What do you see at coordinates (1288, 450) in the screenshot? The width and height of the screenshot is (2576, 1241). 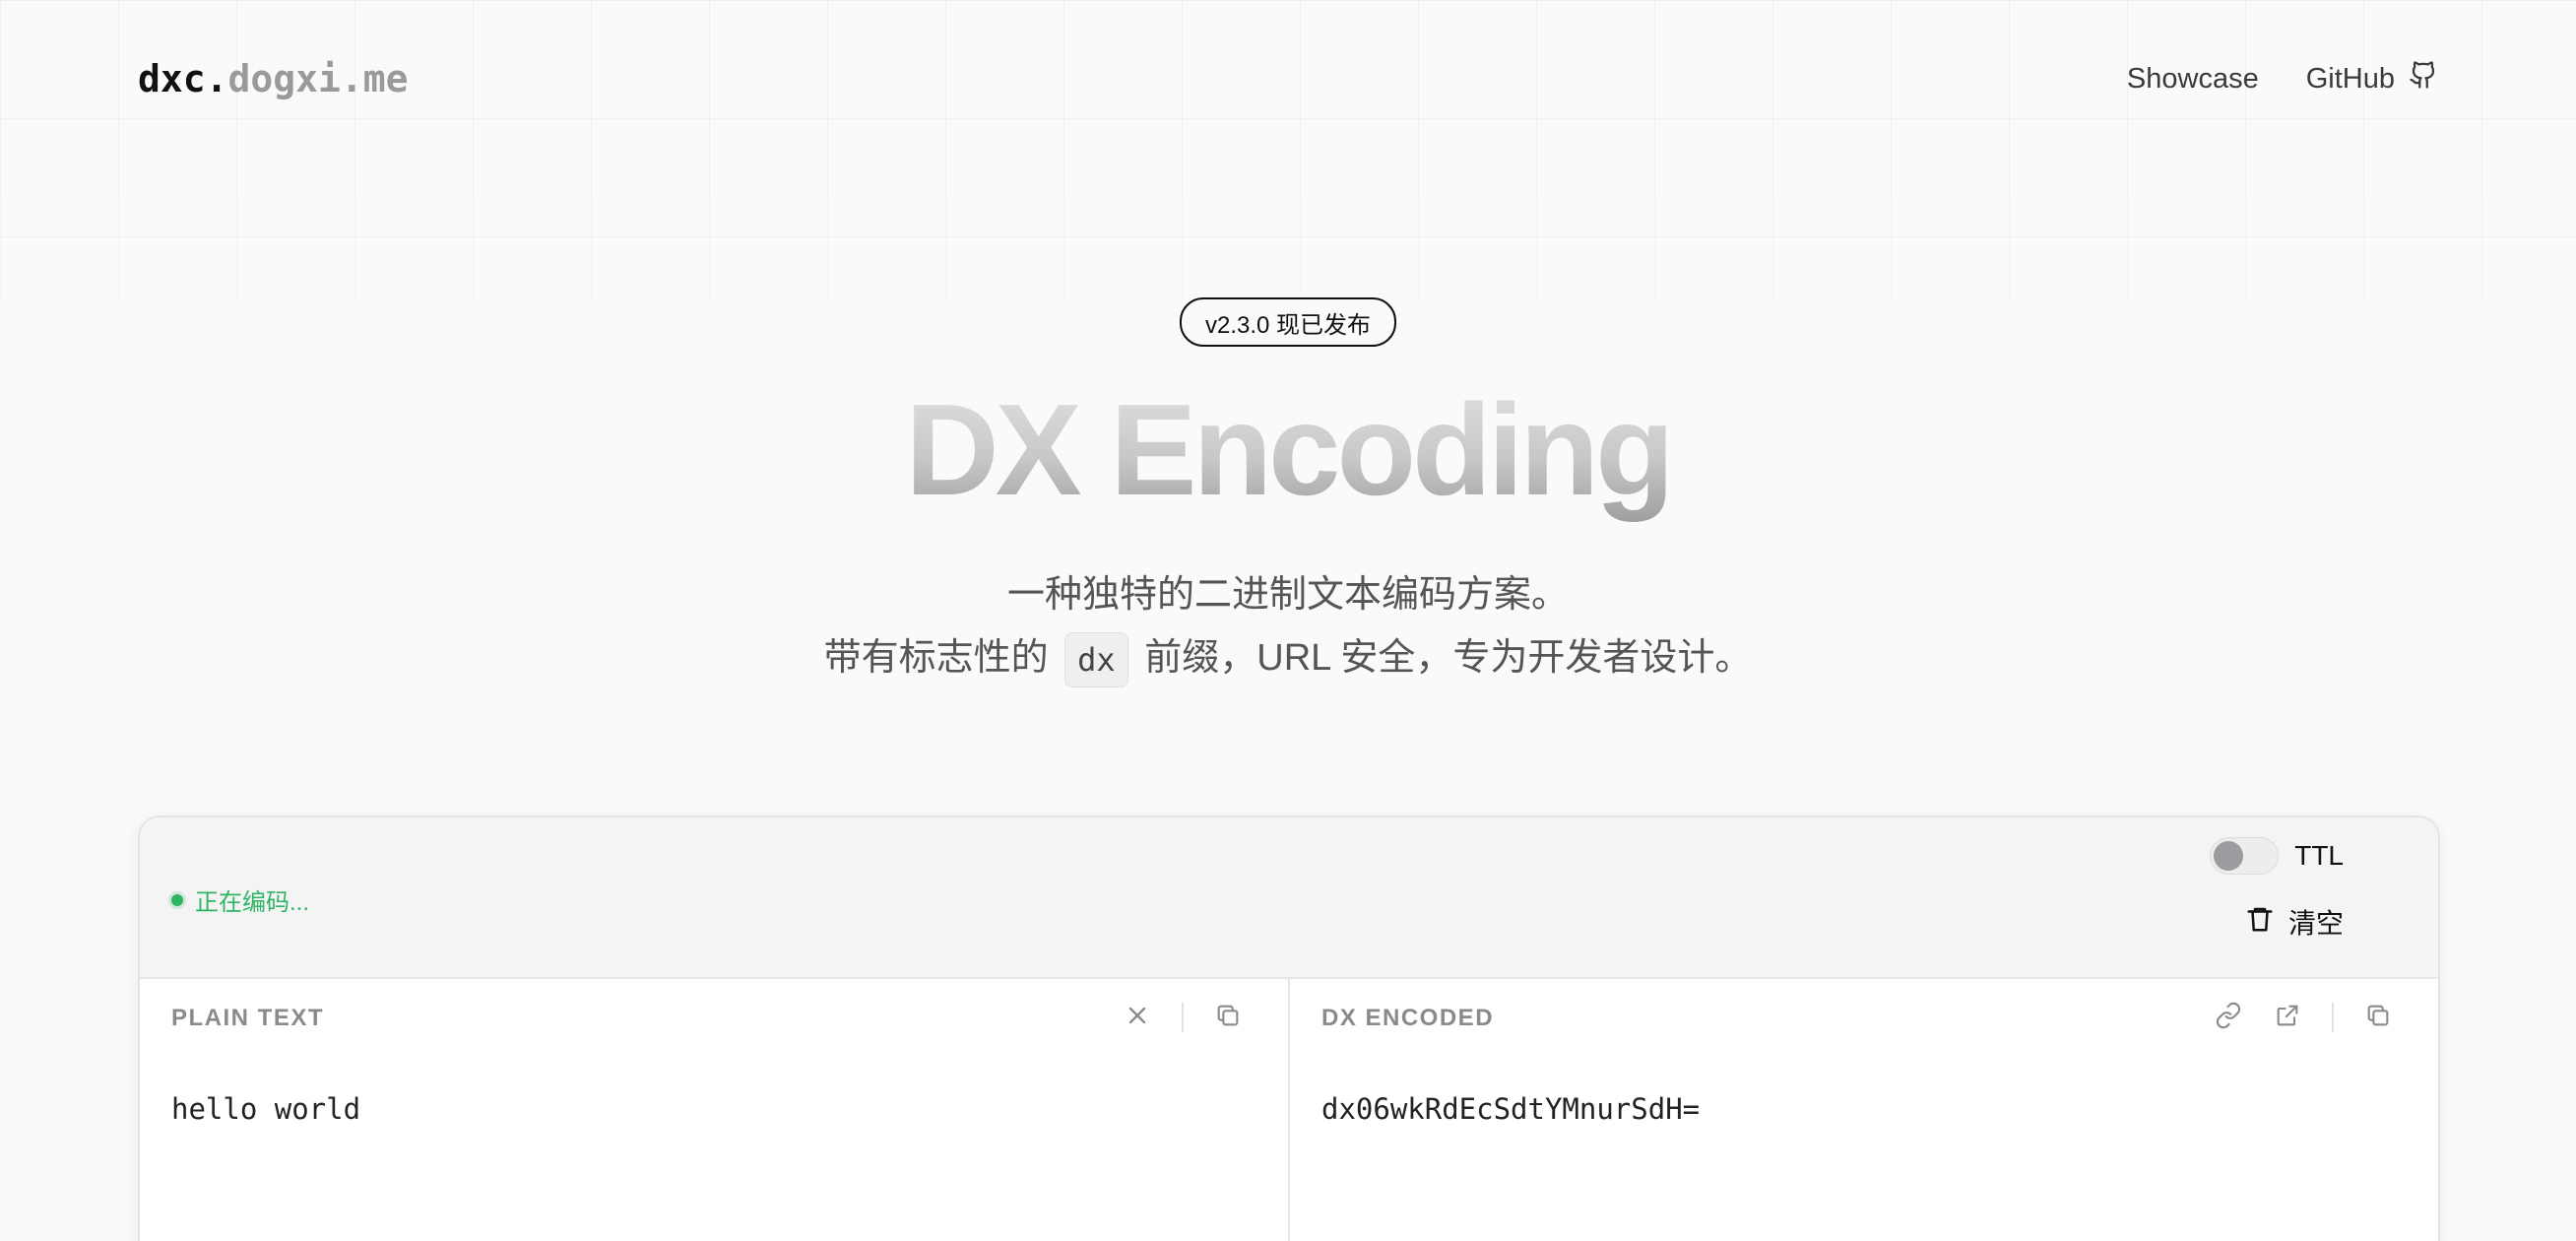 I see `hero-title: DX Encoding` at bounding box center [1288, 450].